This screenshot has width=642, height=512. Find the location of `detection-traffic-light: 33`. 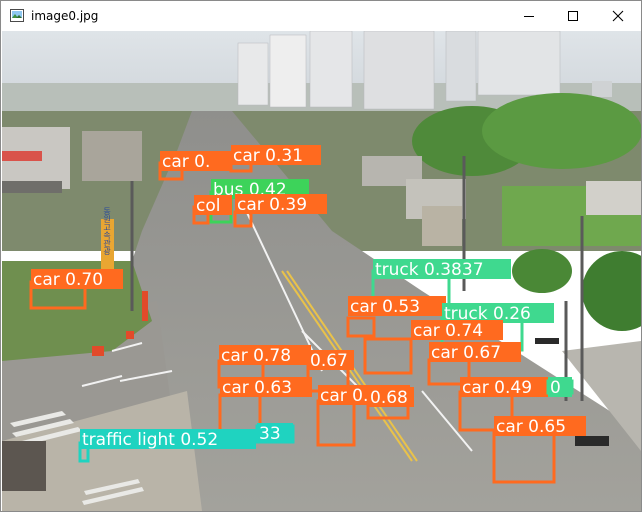

detection-traffic-light: 33 is located at coordinates (275, 433).